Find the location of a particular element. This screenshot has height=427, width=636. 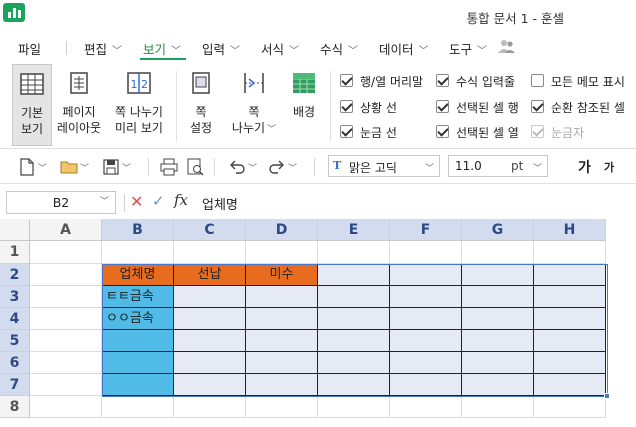

cell-g1 is located at coordinates (498, 252).